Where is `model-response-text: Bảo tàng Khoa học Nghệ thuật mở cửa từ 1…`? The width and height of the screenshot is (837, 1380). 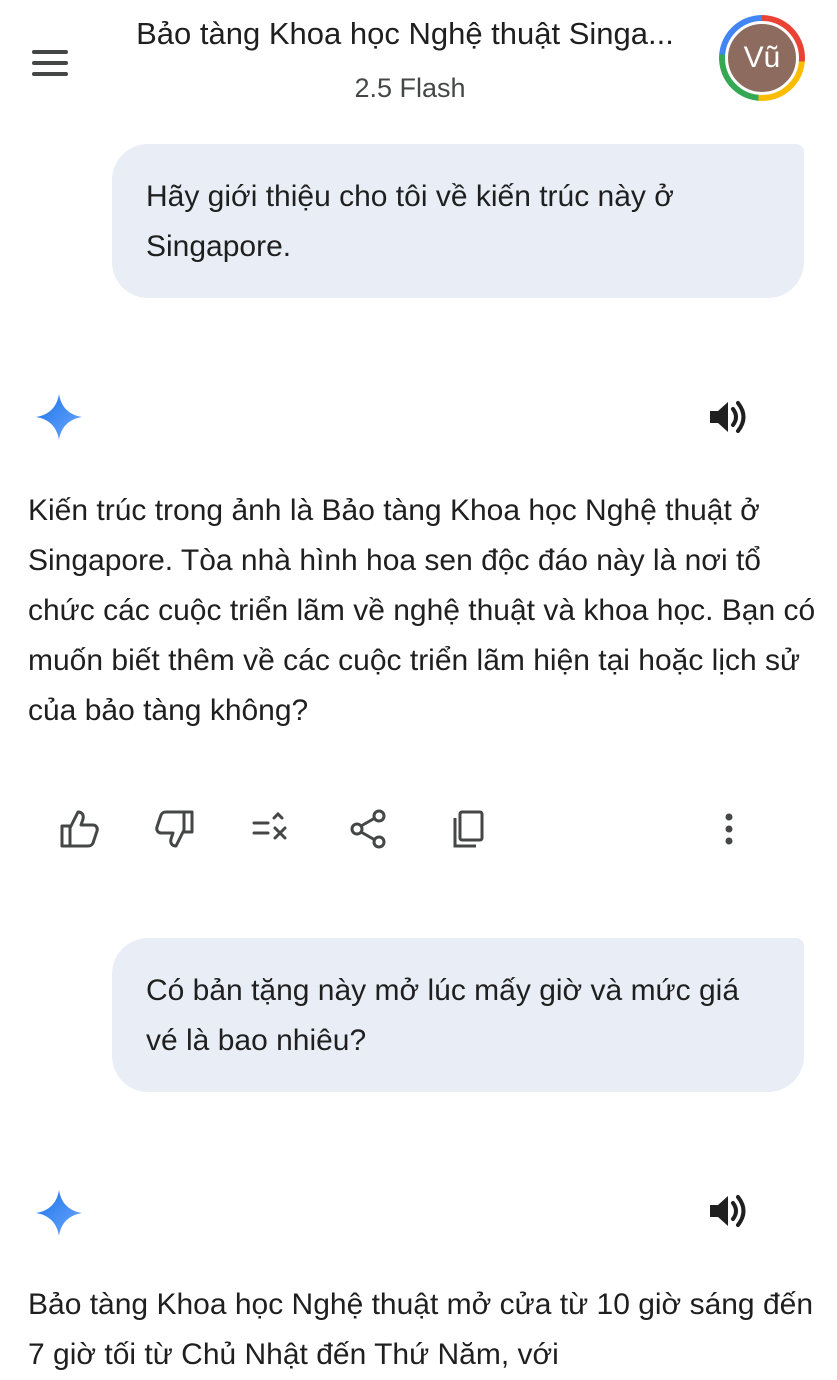 model-response-text: Bảo tàng Khoa học Nghệ thuật mở cửa từ 1… is located at coordinates (421, 1329).